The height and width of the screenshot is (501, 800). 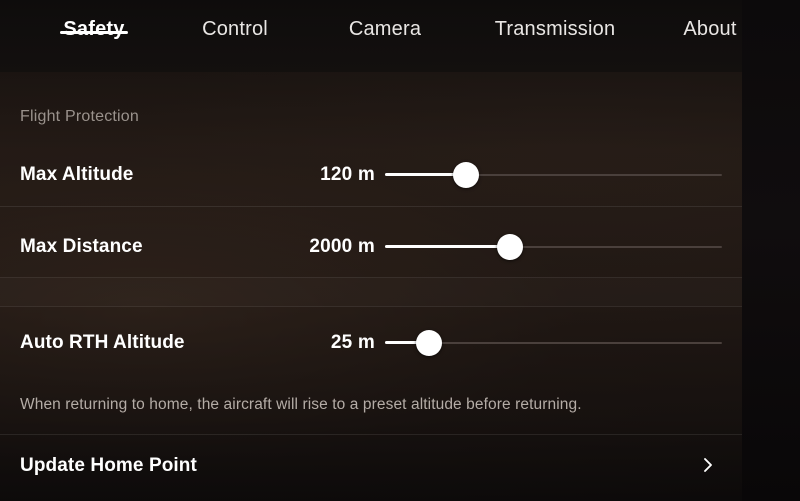 I want to click on setting-value-auto-rth-altitude: 25 m, so click(x=352, y=342).